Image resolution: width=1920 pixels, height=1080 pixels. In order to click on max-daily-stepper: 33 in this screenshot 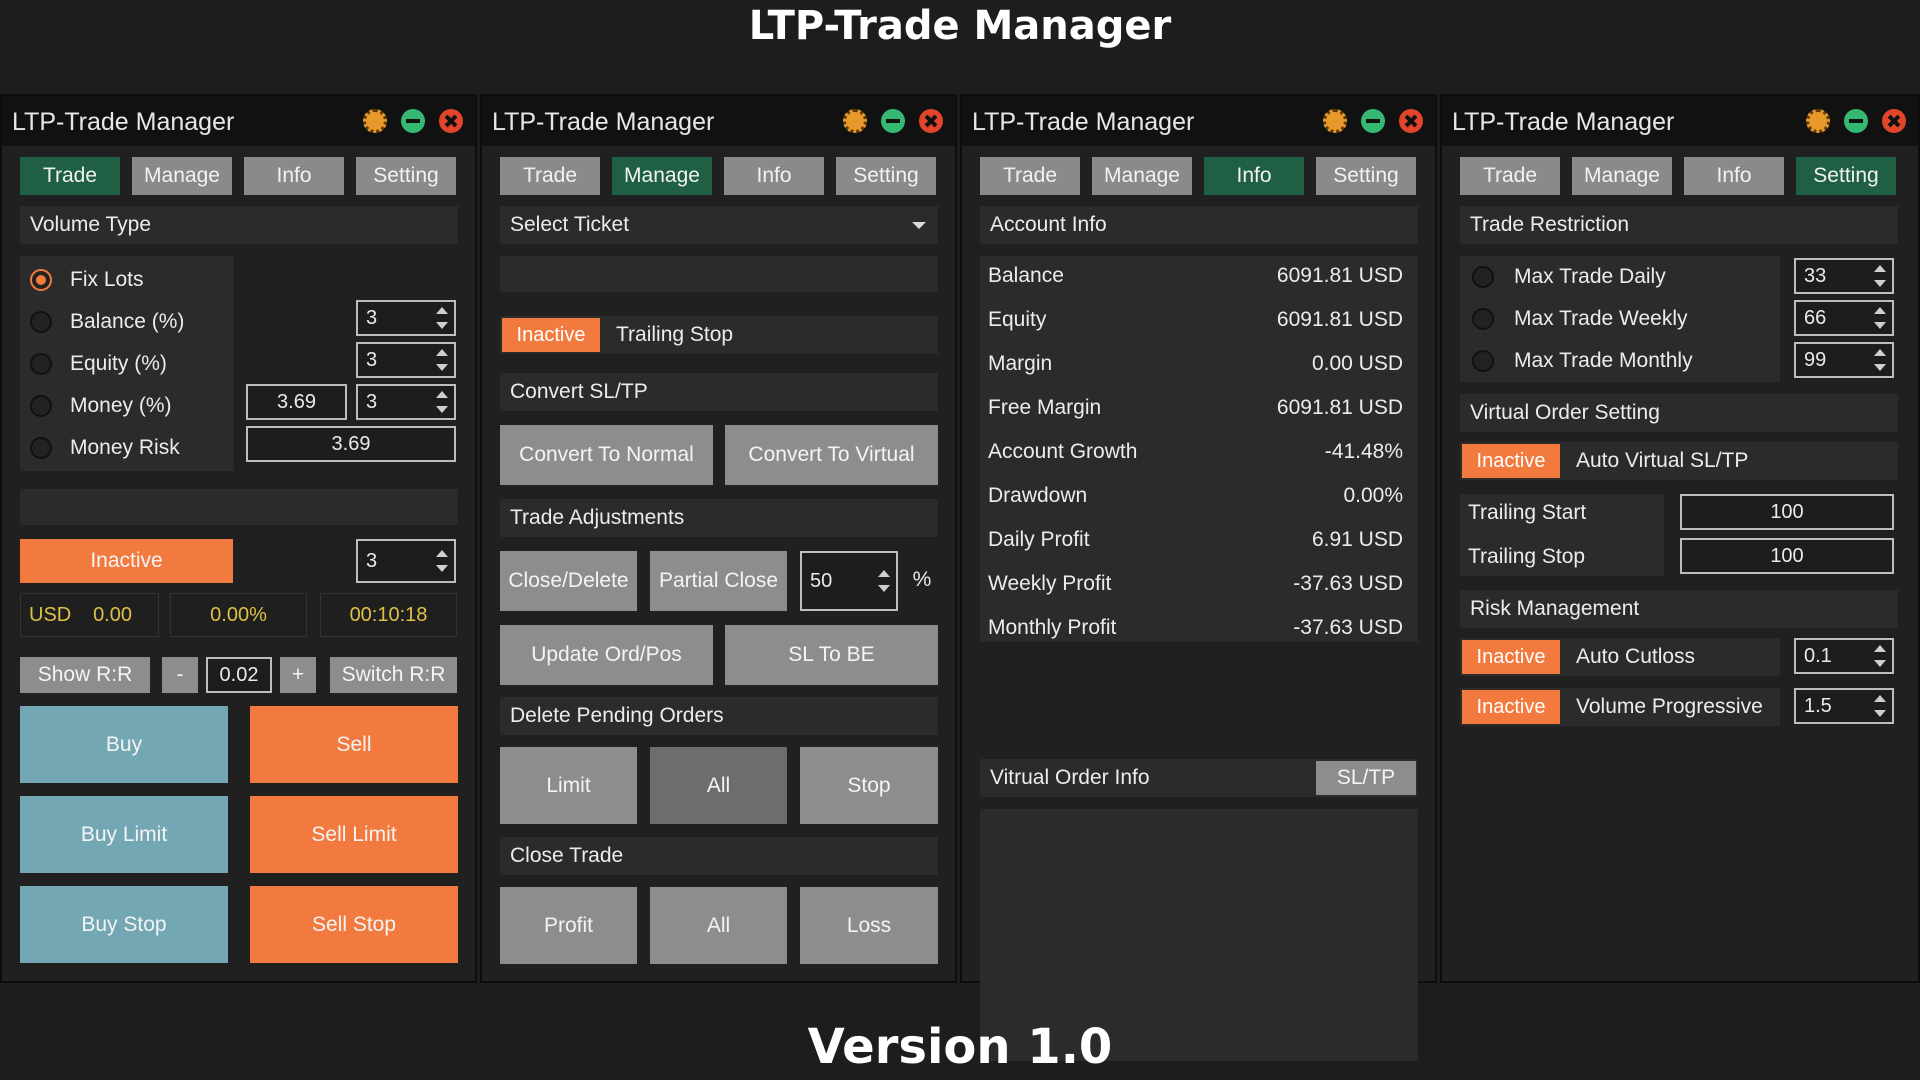, I will do `click(1844, 276)`.